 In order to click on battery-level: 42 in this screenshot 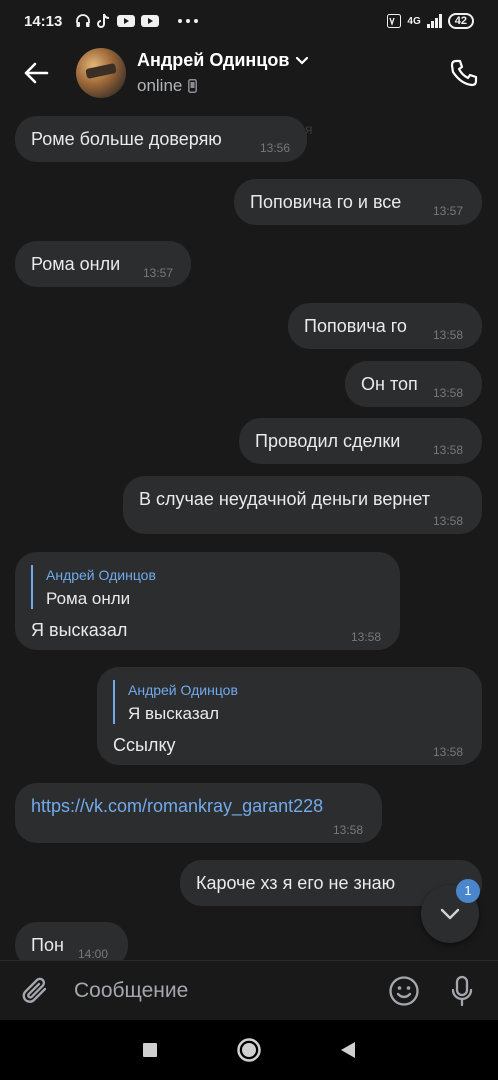, I will do `click(460, 21)`.